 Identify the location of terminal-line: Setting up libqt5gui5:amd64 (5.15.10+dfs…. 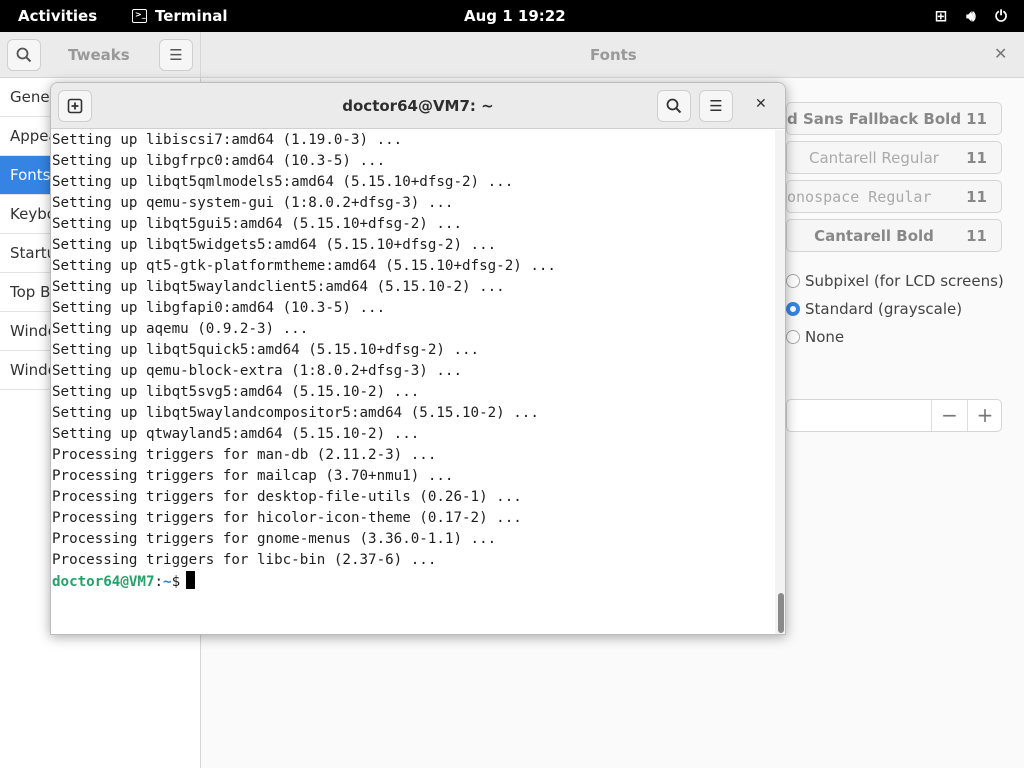
(257, 224).